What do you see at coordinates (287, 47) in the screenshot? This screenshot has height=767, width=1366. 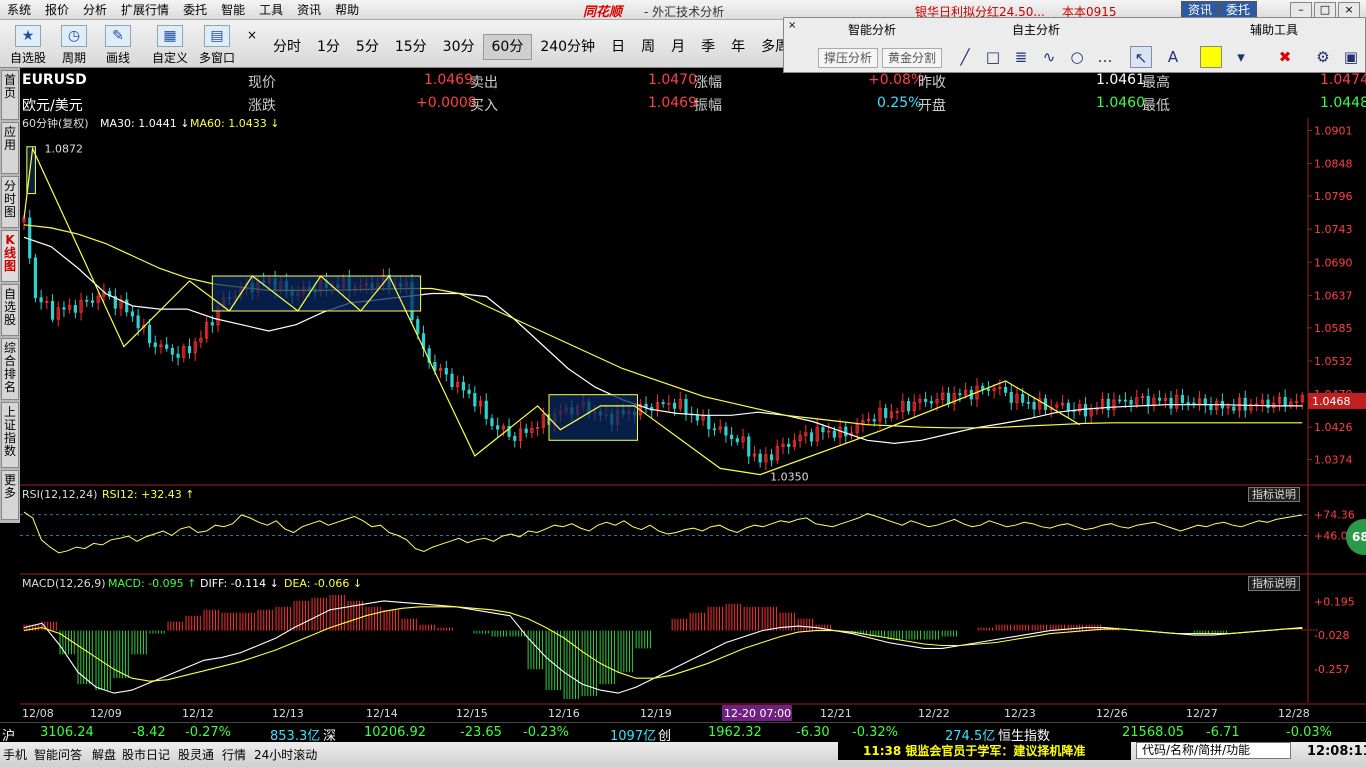 I see `period-minute-chart: 分时` at bounding box center [287, 47].